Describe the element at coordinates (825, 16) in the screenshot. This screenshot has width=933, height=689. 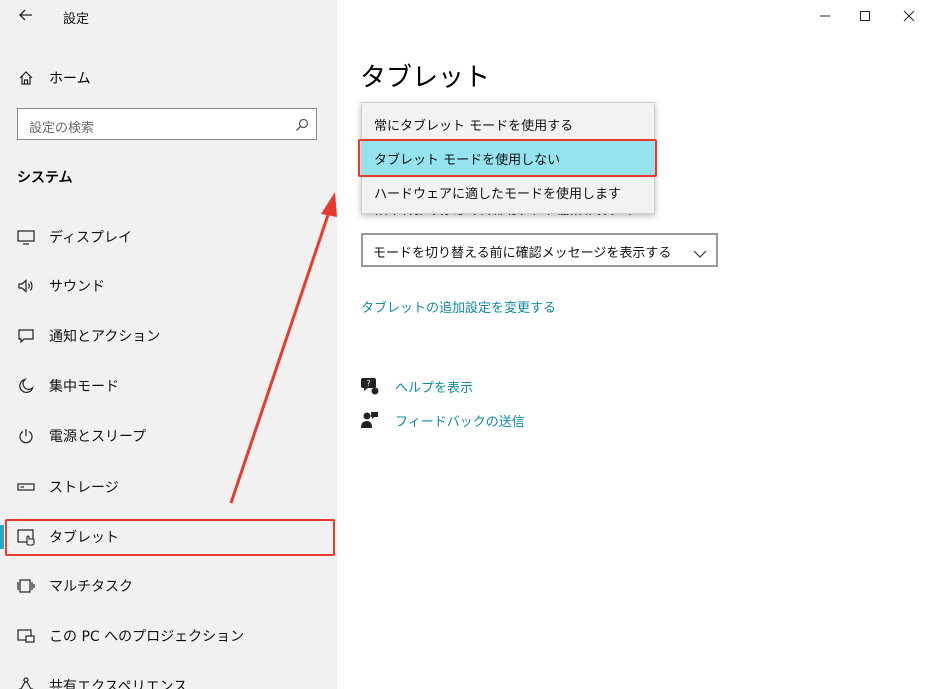
I see `minimize-icon` at that location.